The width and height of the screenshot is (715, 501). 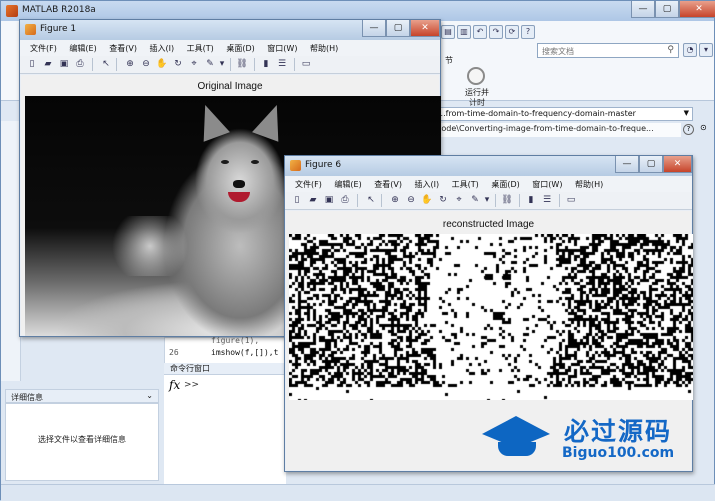 I want to click on snow-spray, so click(x=150, y=246).